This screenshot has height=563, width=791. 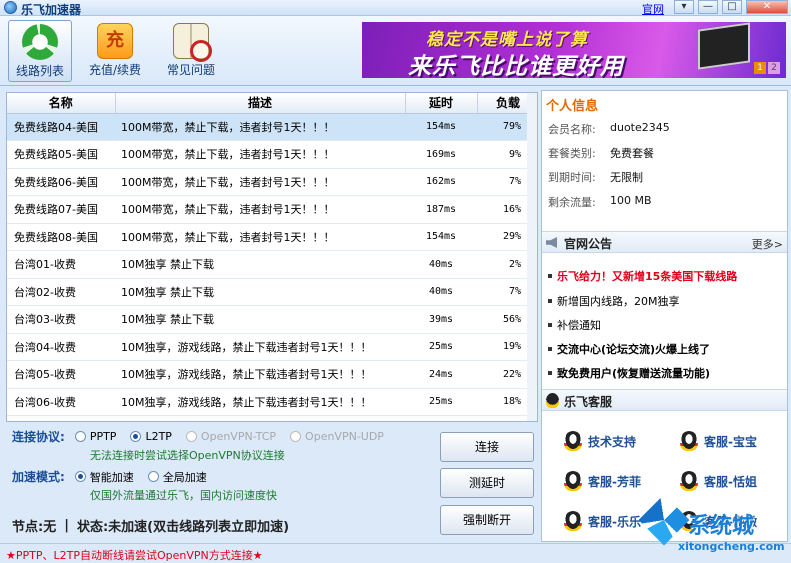 I want to click on table-row: 免费线路07-美国 100M带宽，禁止下载，违者封号1天！！！ 187ms 16%, so click(x=272, y=209).